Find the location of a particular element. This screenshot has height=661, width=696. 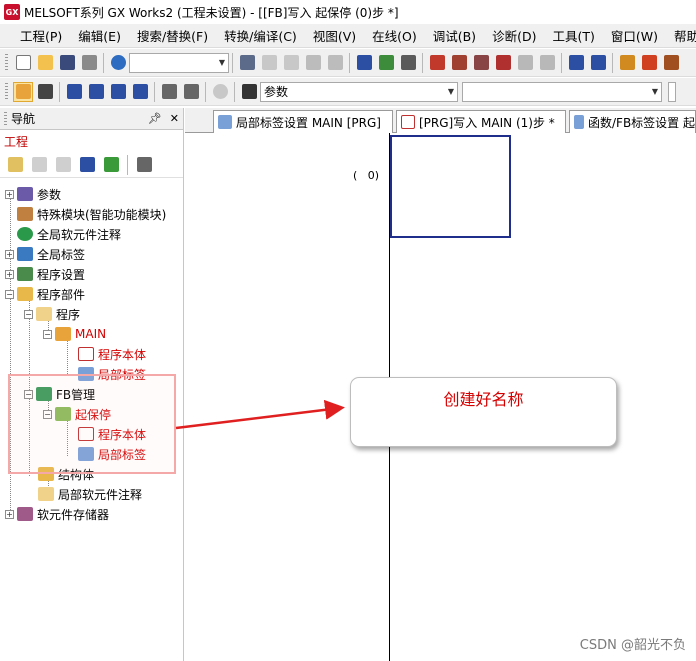

annotation-arrow is located at coordinates (260, 414).